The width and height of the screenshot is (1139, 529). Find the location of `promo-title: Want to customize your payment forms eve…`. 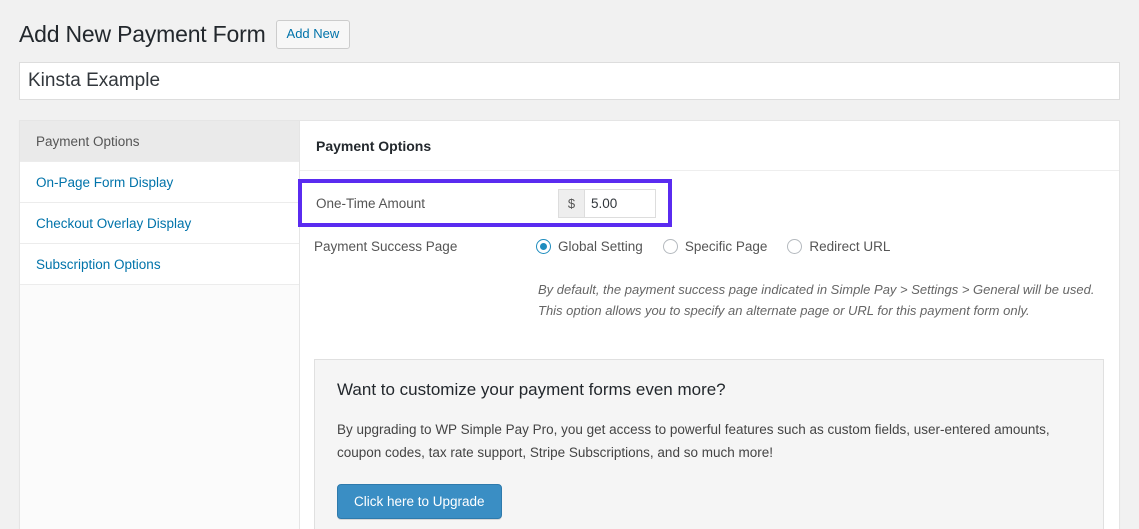

promo-title: Want to customize your payment forms eve… is located at coordinates (531, 389).